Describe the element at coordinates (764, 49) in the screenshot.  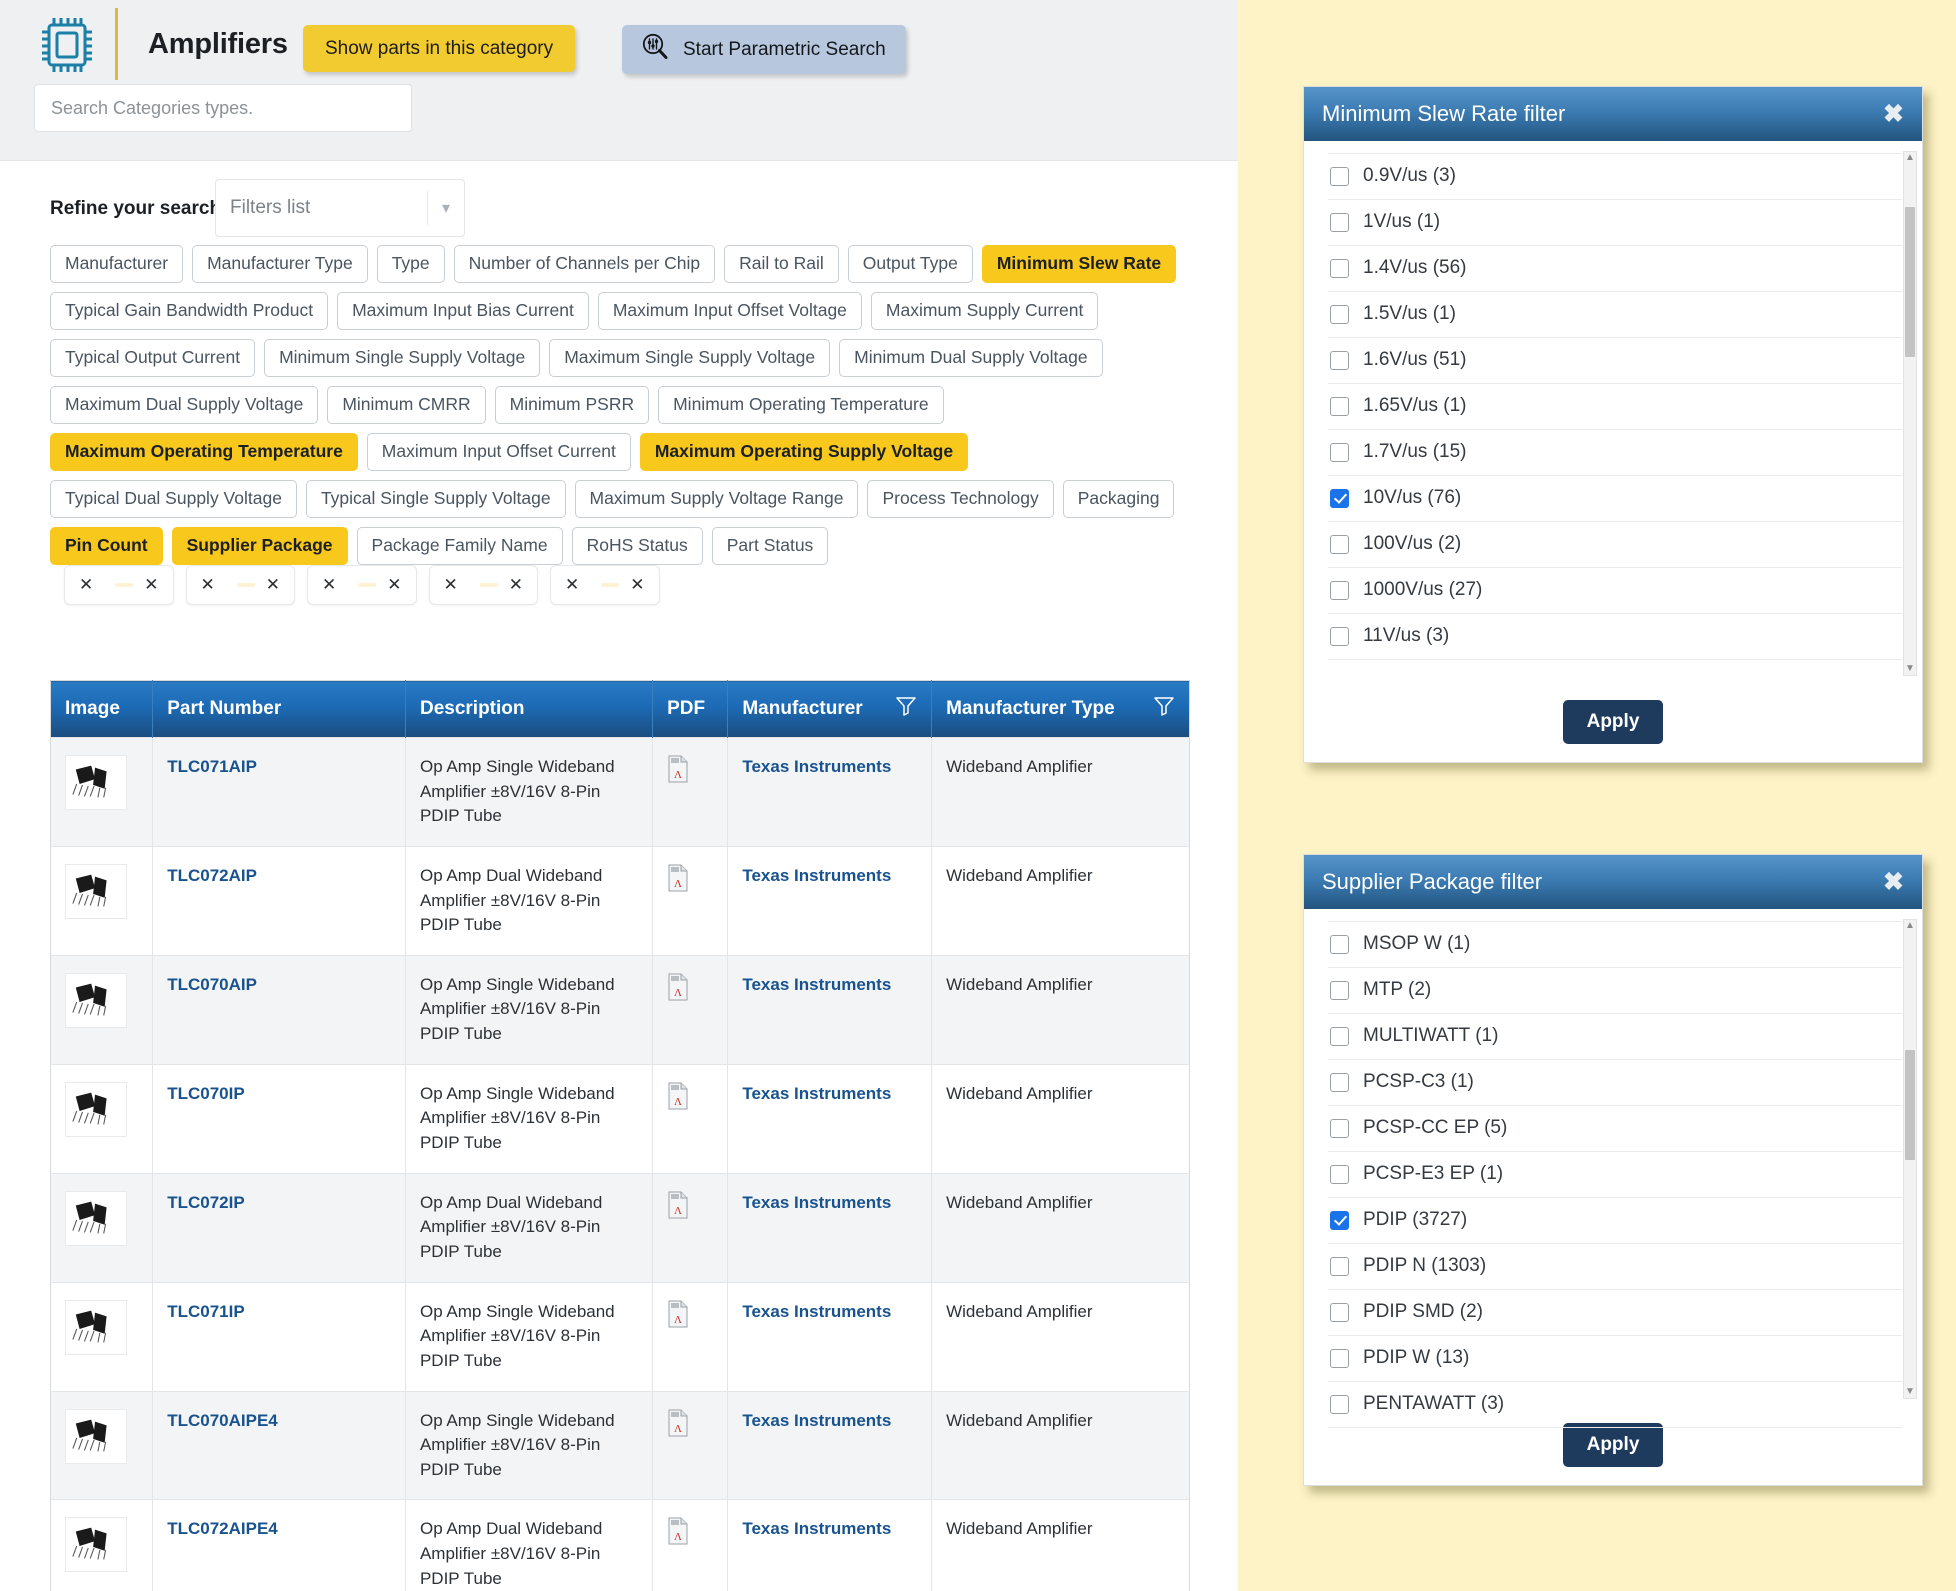
I see `start-parametric-search-button: Start Parametric Search` at that location.